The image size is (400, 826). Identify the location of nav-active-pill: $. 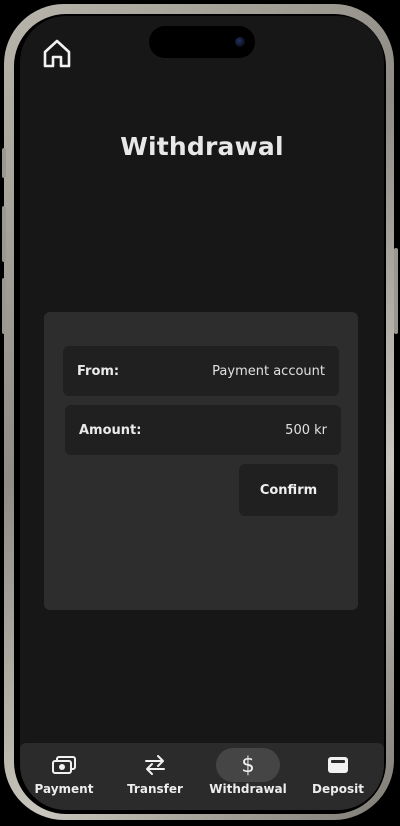
(248, 765).